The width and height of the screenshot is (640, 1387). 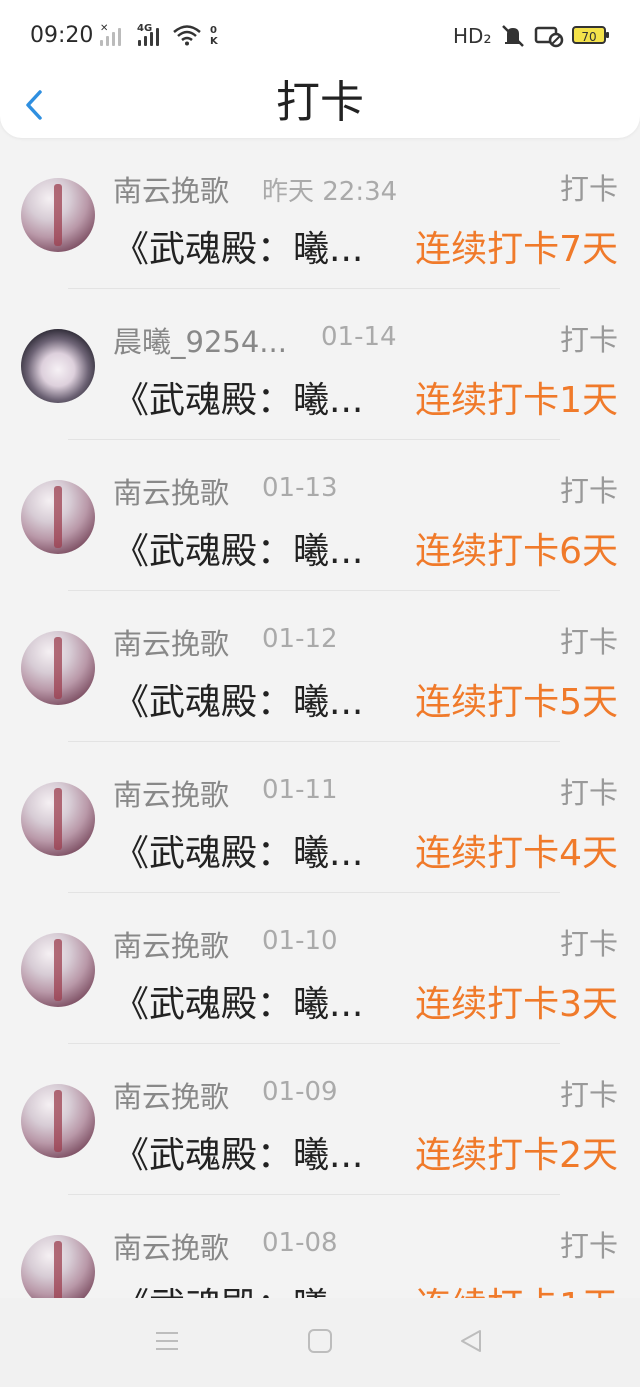 What do you see at coordinates (320, 817) in the screenshot?
I see `list-item: 南云挽歌 01-11 打卡 《武魂殿：曦... 连续打卡4天` at bounding box center [320, 817].